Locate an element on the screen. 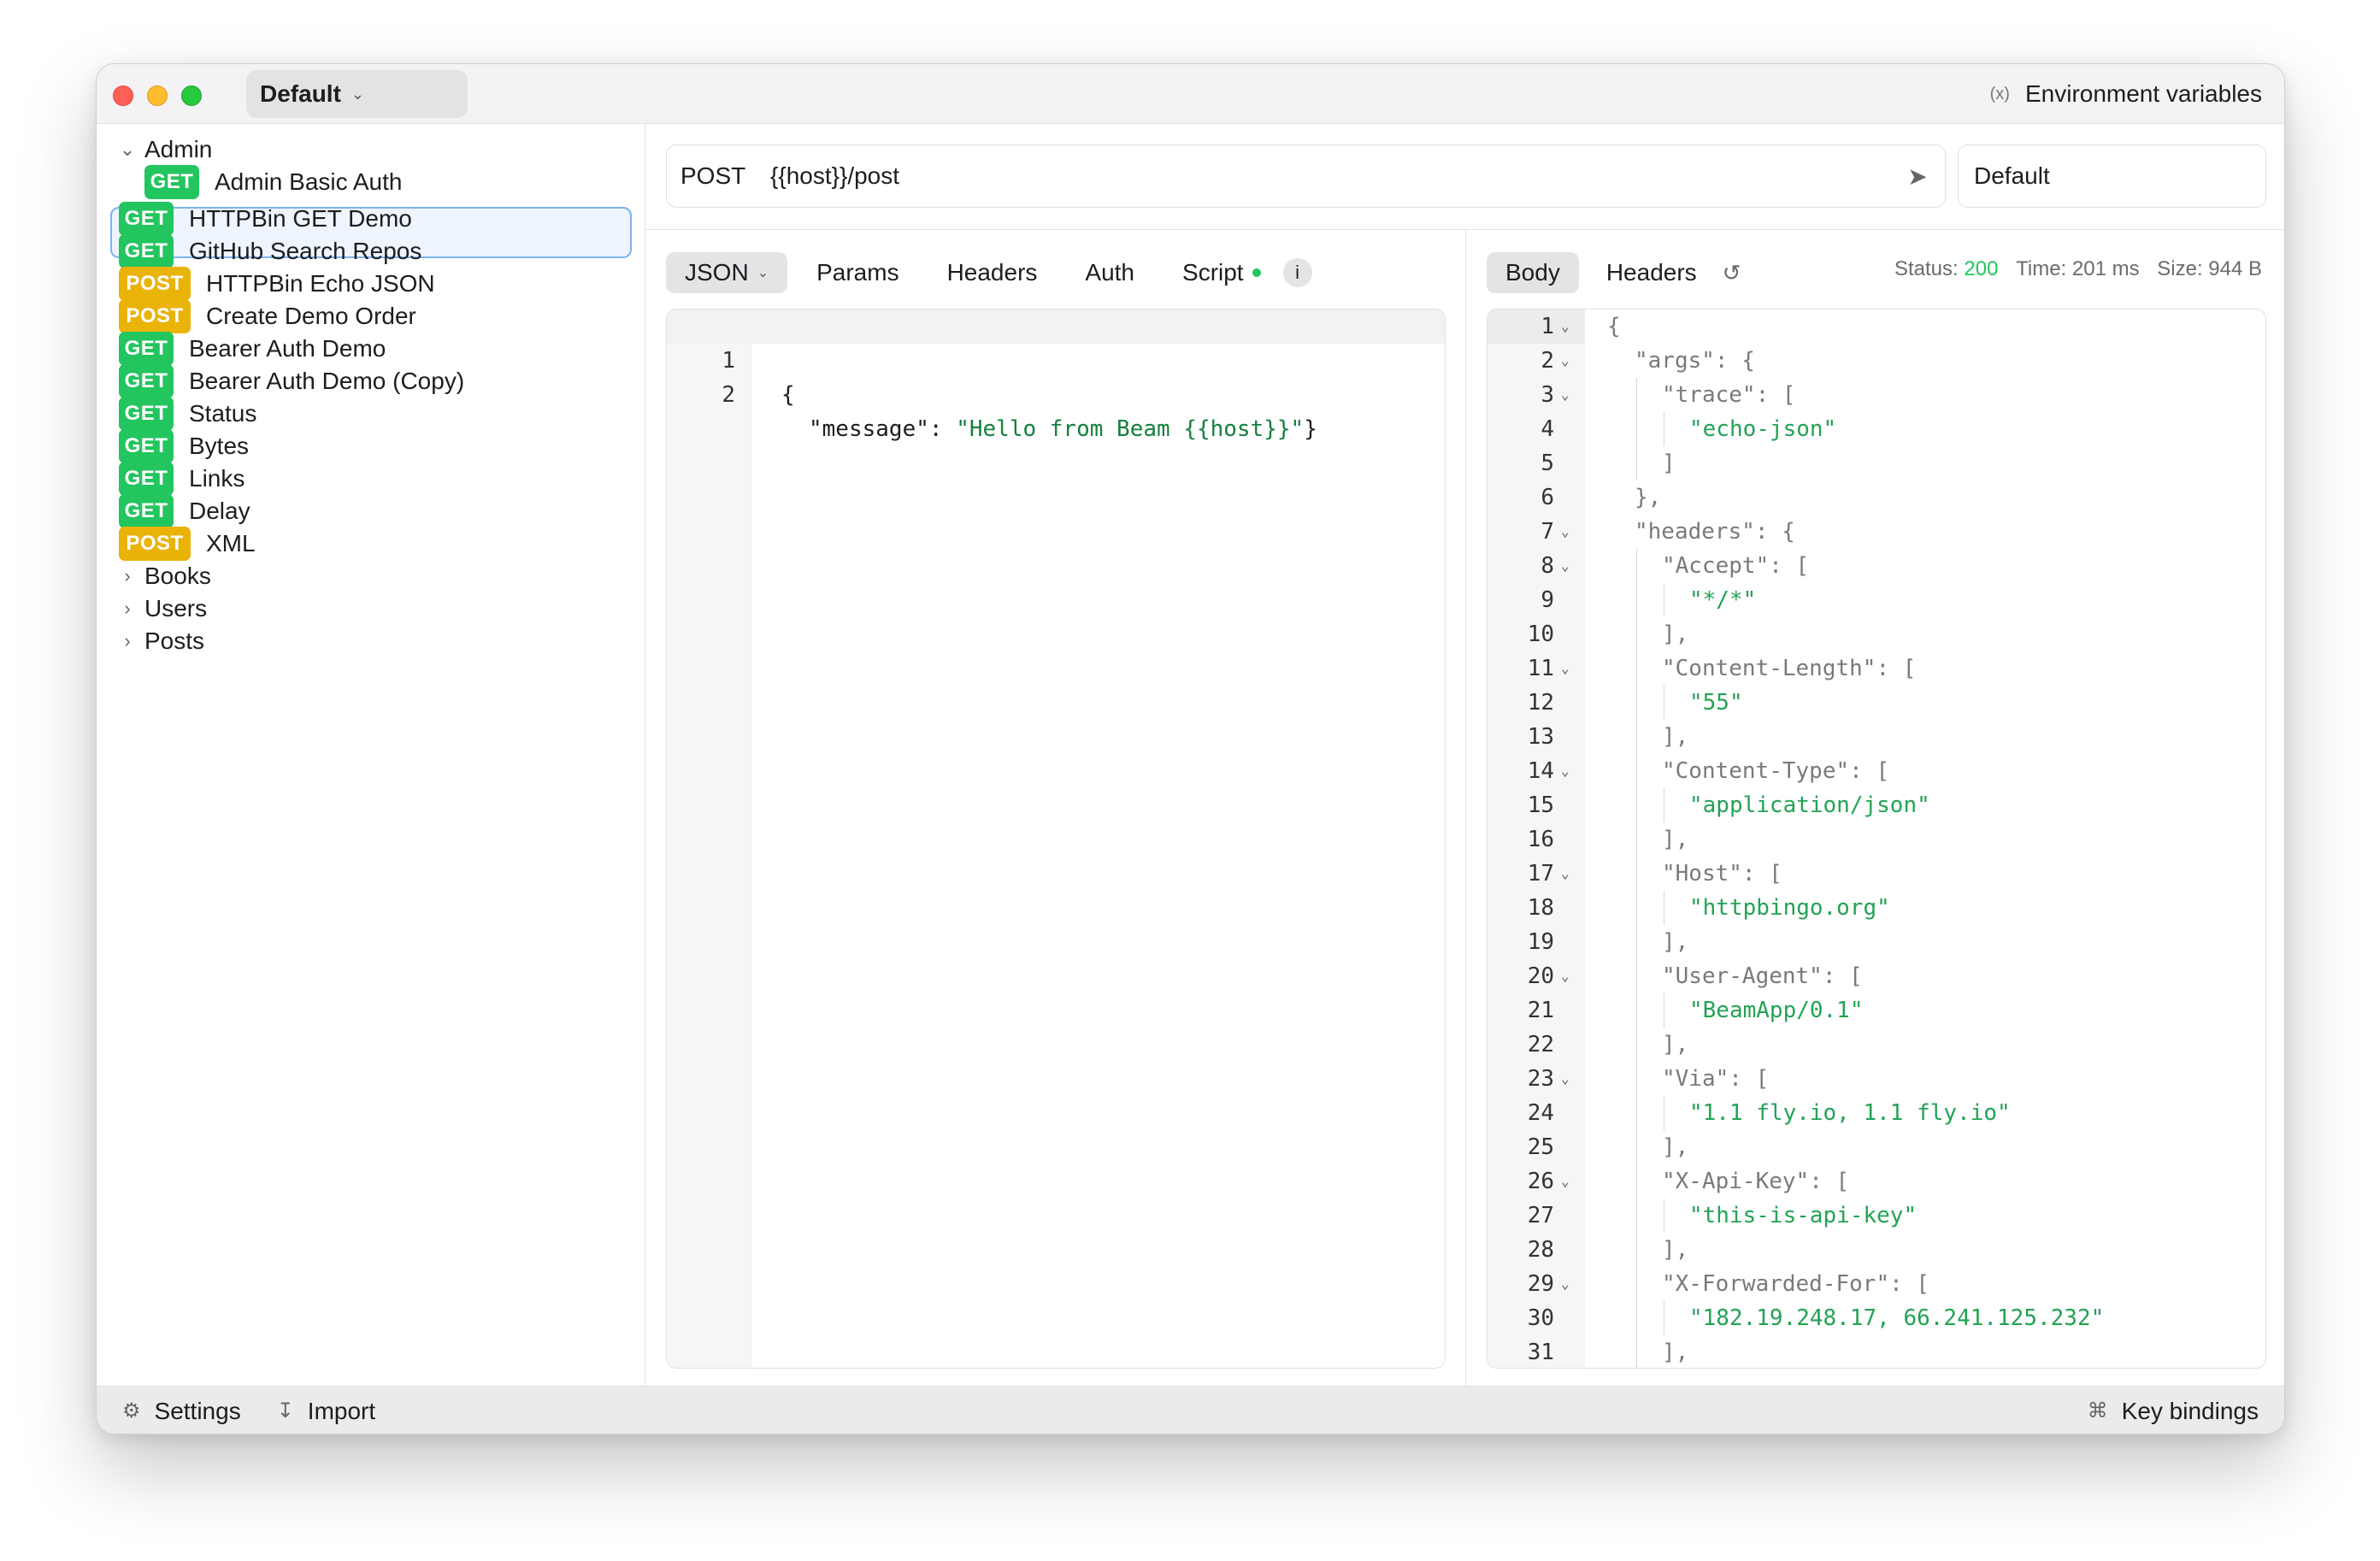 Image resolution: width=2380 pixels, height=1561 pixels. gear-icon: ⚙ is located at coordinates (132, 1411).